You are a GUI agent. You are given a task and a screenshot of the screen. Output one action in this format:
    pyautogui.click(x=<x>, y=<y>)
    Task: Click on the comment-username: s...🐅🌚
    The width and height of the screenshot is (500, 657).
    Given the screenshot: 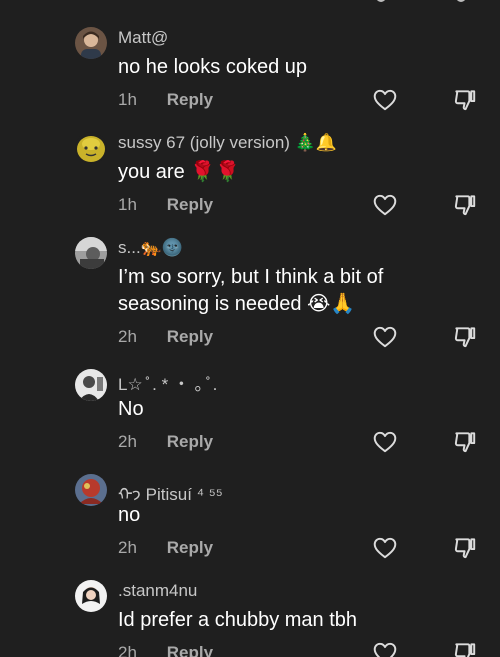 What is the action you would take?
    pyautogui.click(x=150, y=248)
    